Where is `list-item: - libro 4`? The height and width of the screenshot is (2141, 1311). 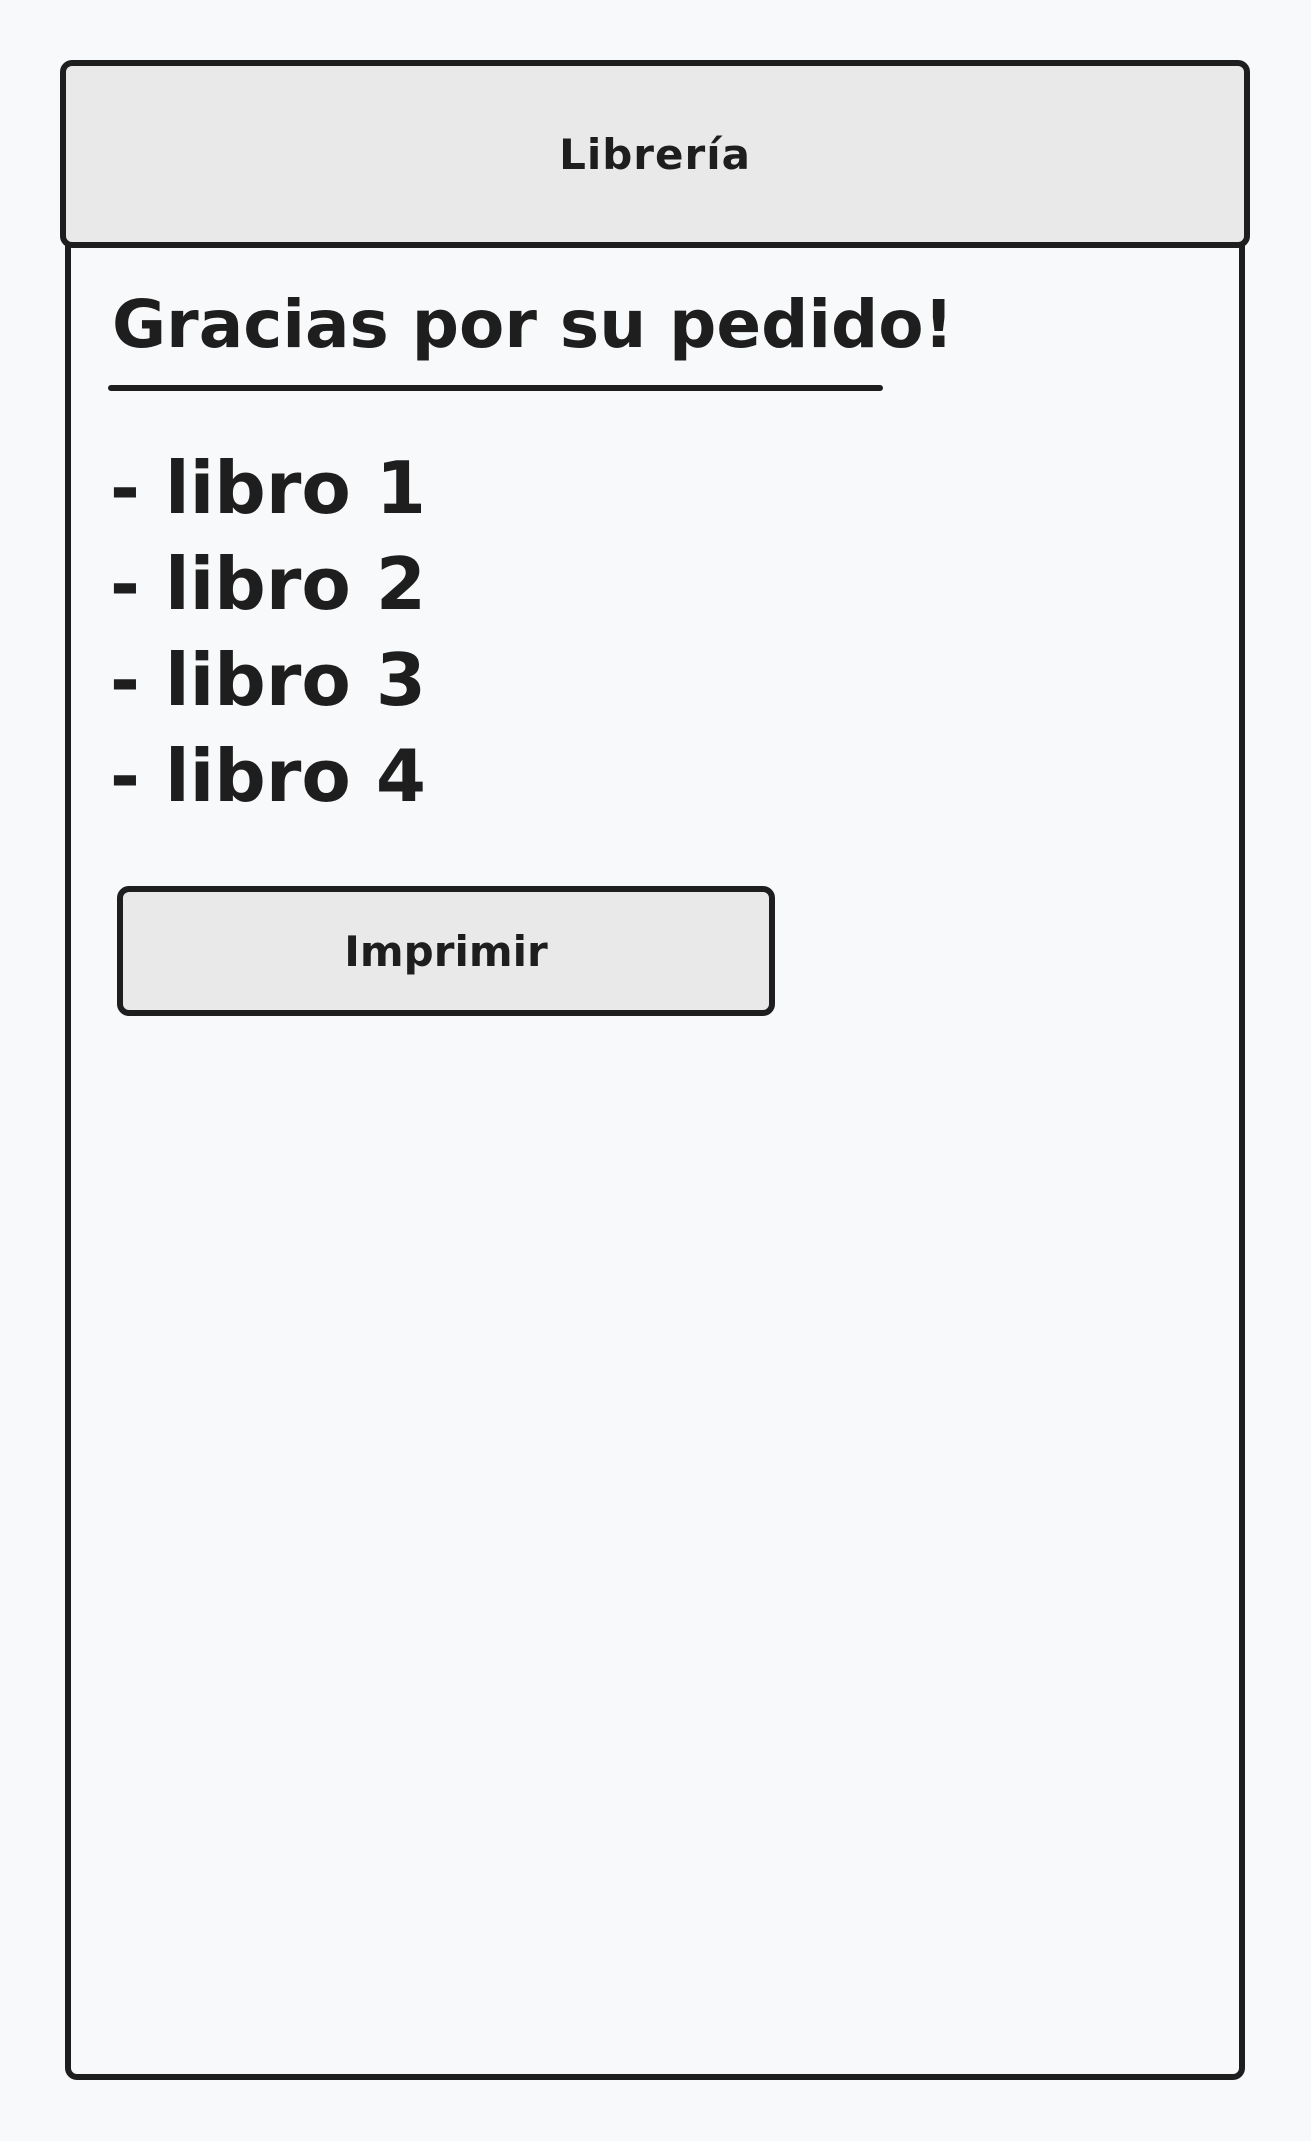 list-item: - libro 4 is located at coordinates (268, 776).